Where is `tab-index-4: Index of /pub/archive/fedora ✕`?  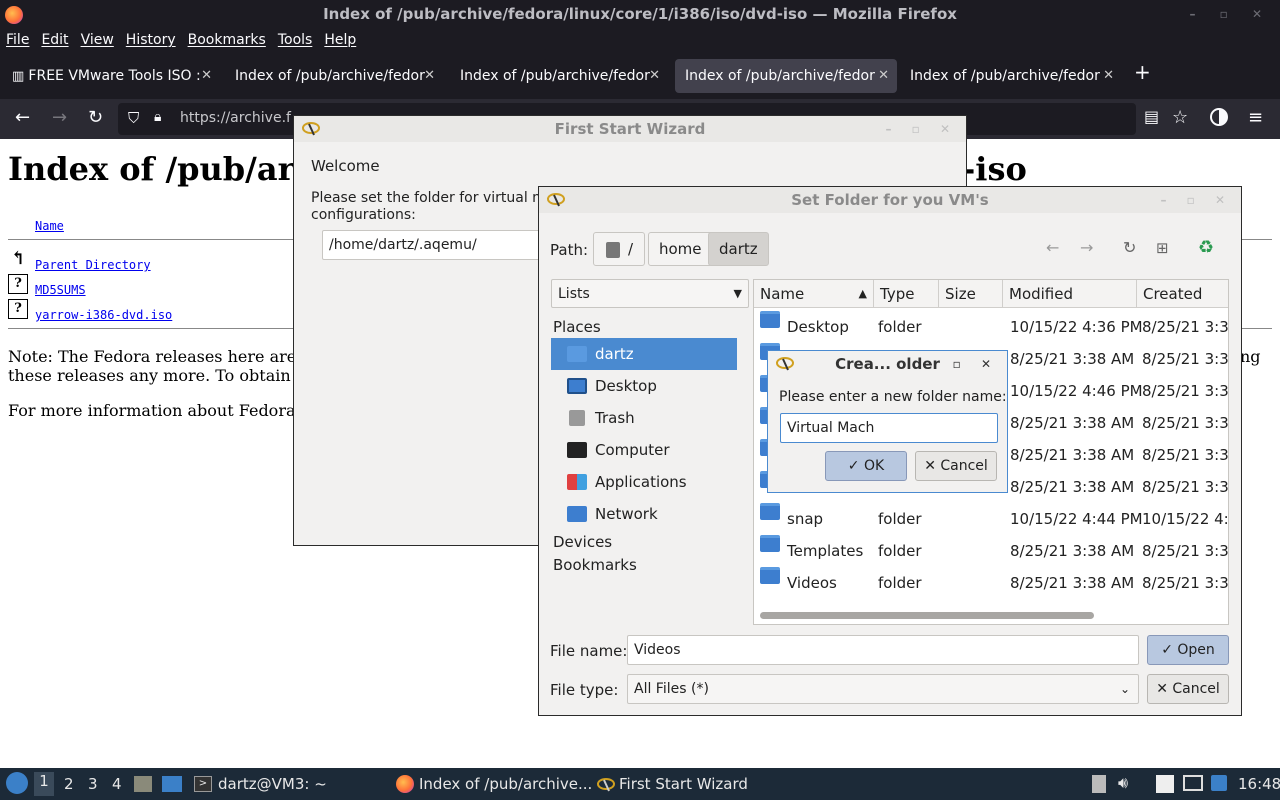
tab-index-4: Index of /pub/archive/fedora ✕ is located at coordinates (1011, 76).